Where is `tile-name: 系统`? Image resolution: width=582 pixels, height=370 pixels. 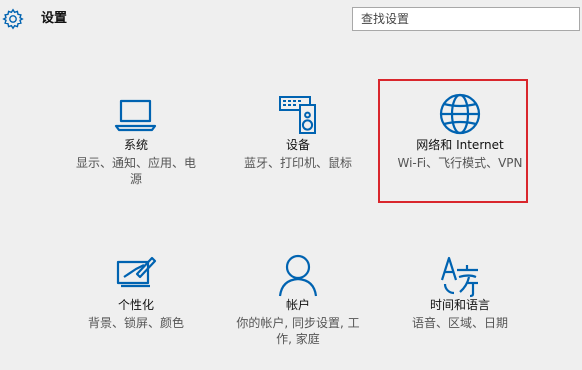
tile-name: 系统 is located at coordinates (135, 145).